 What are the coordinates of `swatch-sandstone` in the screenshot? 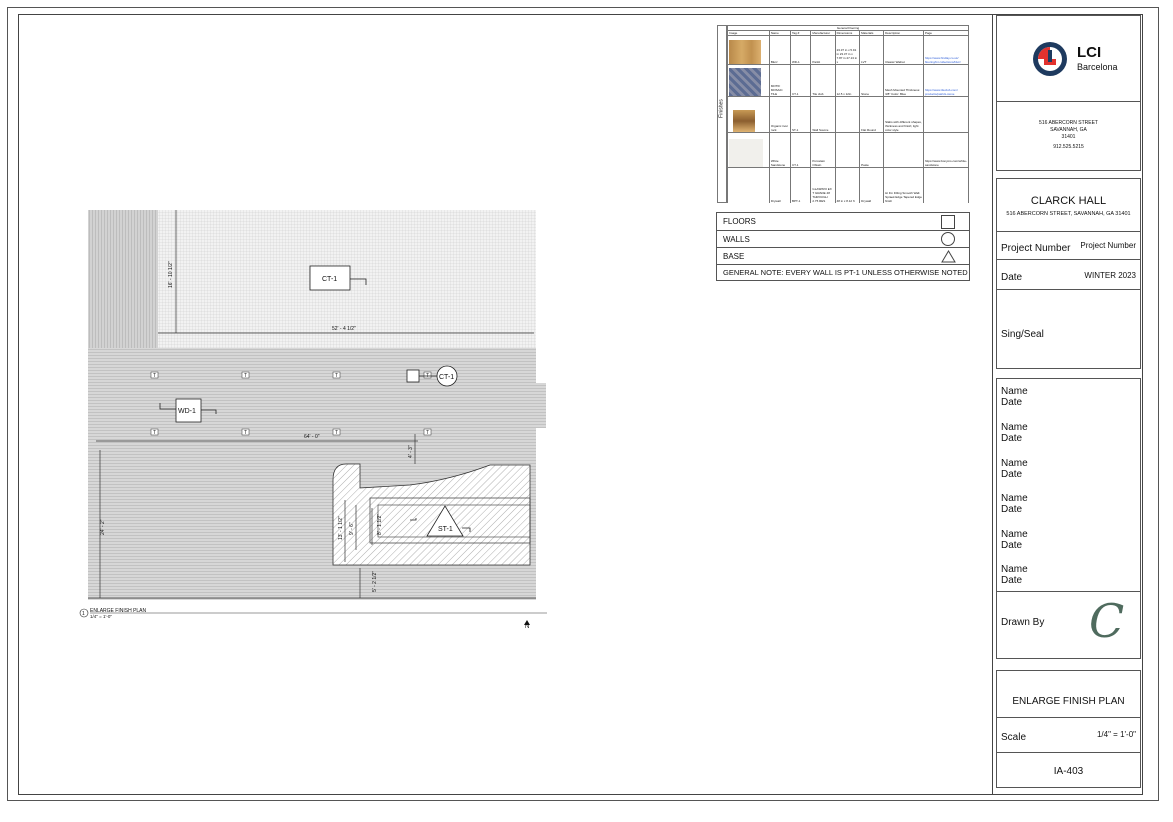 It's located at (746, 153).